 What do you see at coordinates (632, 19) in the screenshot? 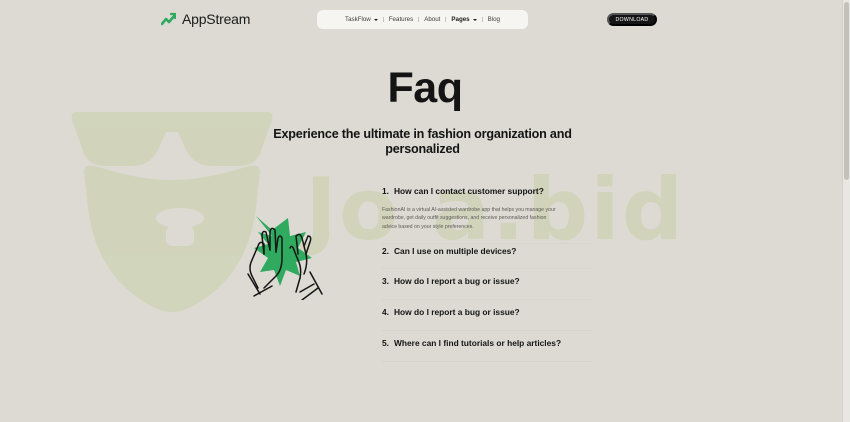
I see `download-button: DOWNLOAD` at bounding box center [632, 19].